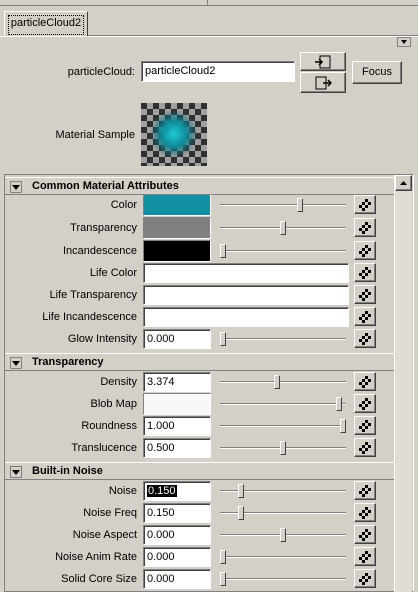 This screenshot has width=418, height=592. Describe the element at coordinates (177, 491) in the screenshot. I see `noise-field: 0.150` at that location.